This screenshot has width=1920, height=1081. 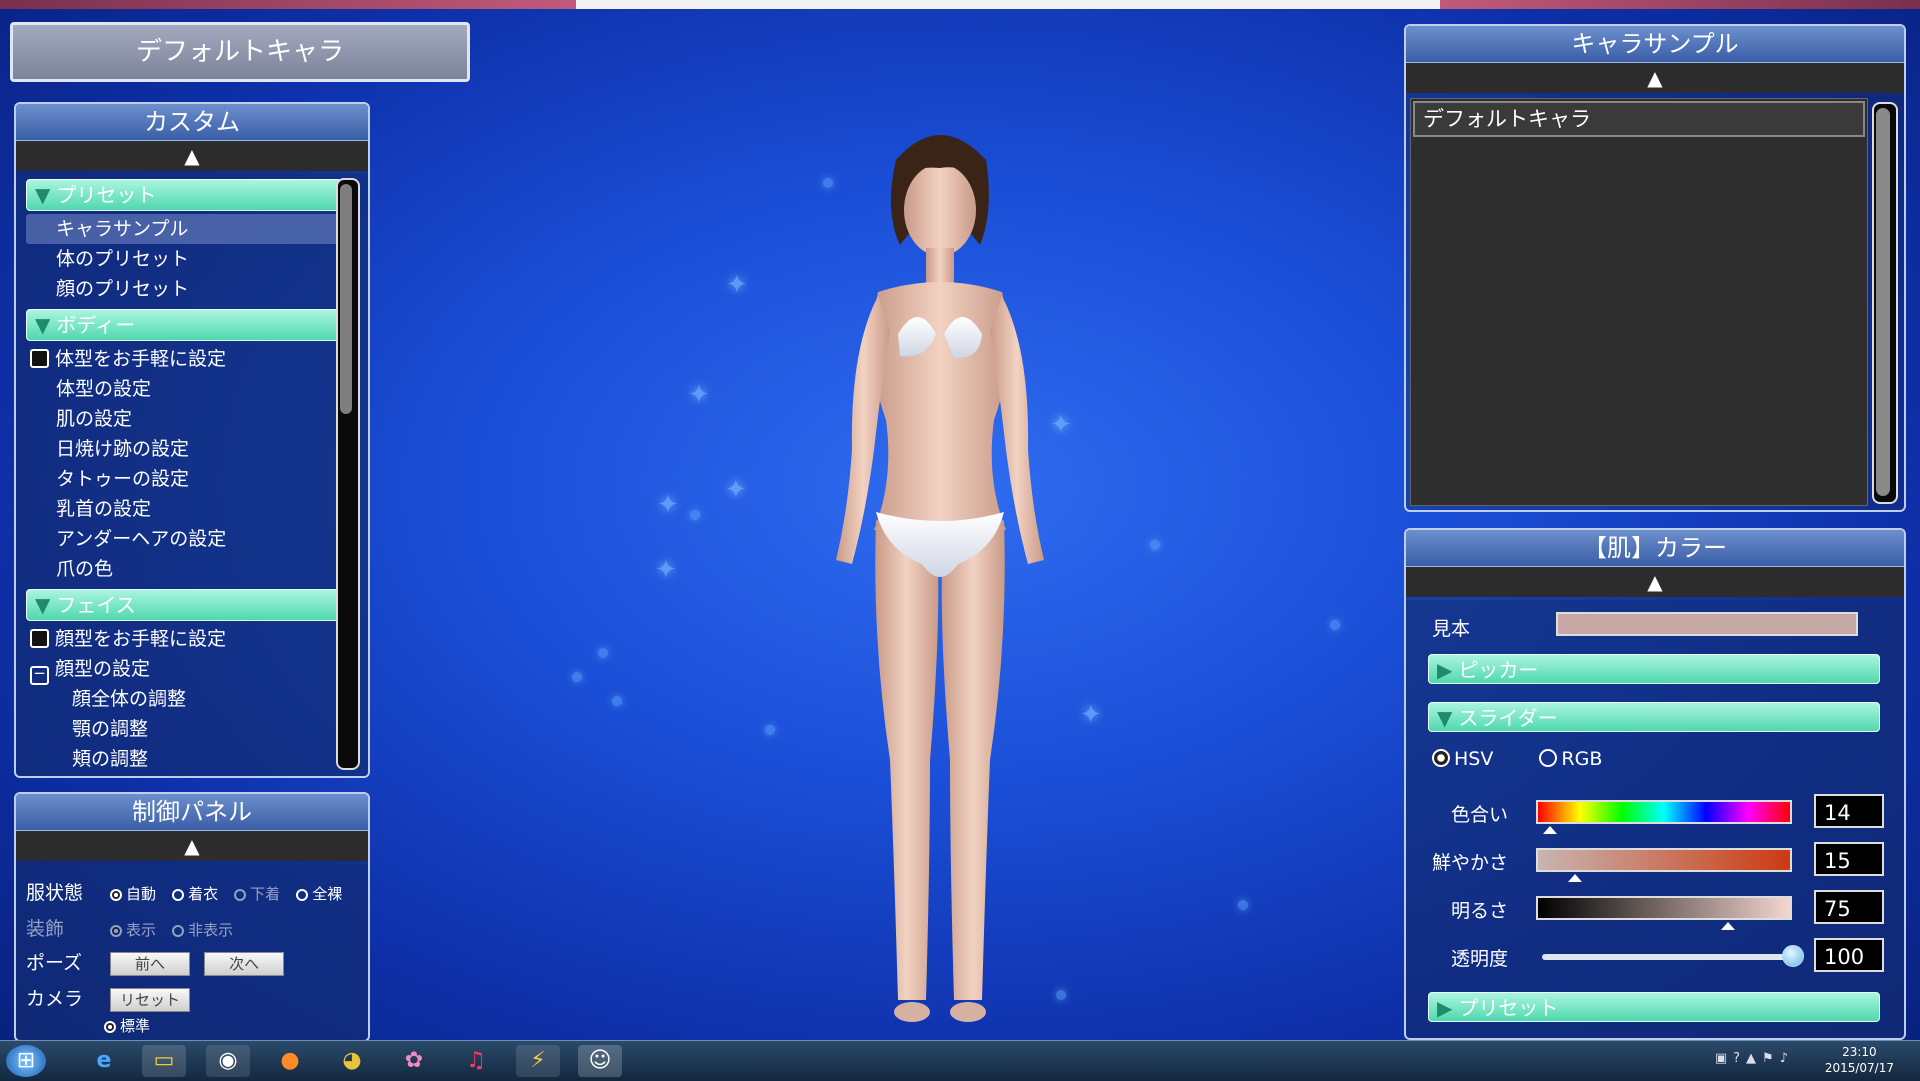 I want to click on menu-item-chara-sample: キャラサンプル, so click(x=184, y=229).